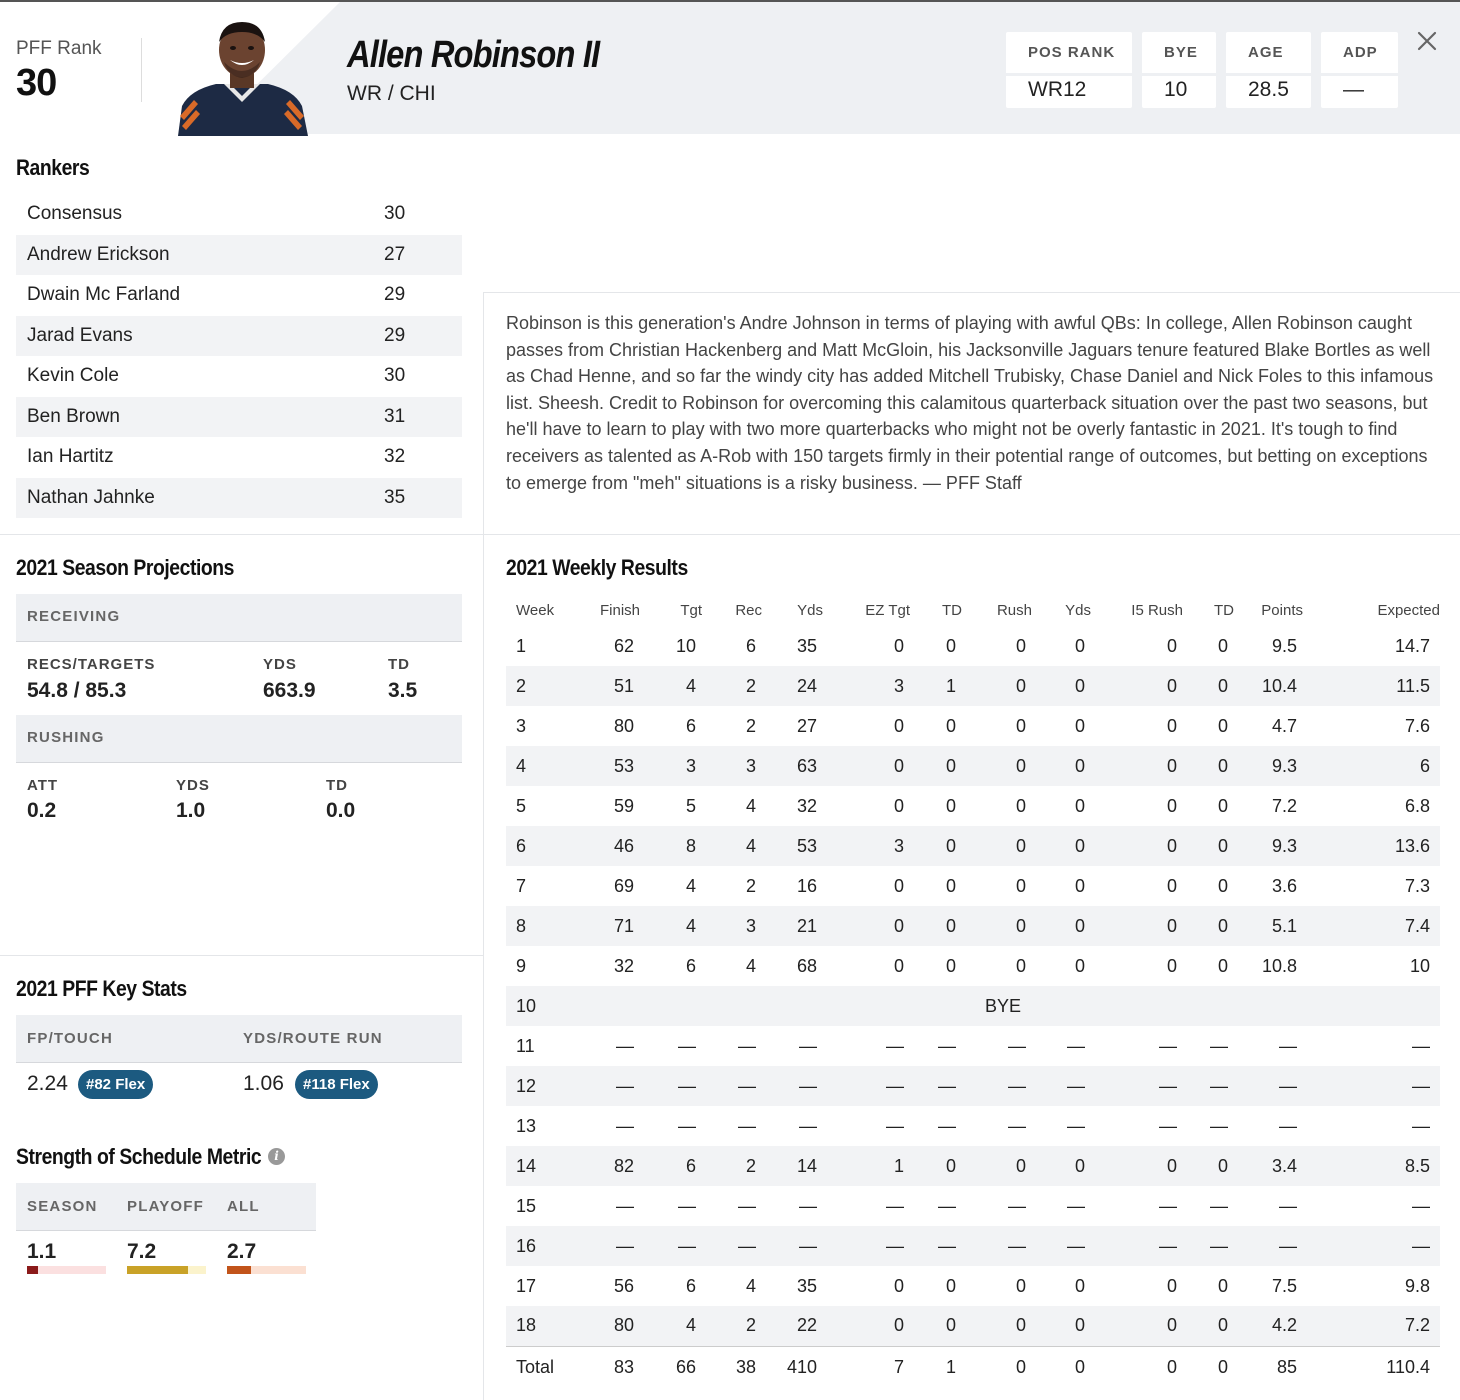 The width and height of the screenshot is (1460, 1400). I want to click on ranker-name: Kevin Cole, so click(73, 376).